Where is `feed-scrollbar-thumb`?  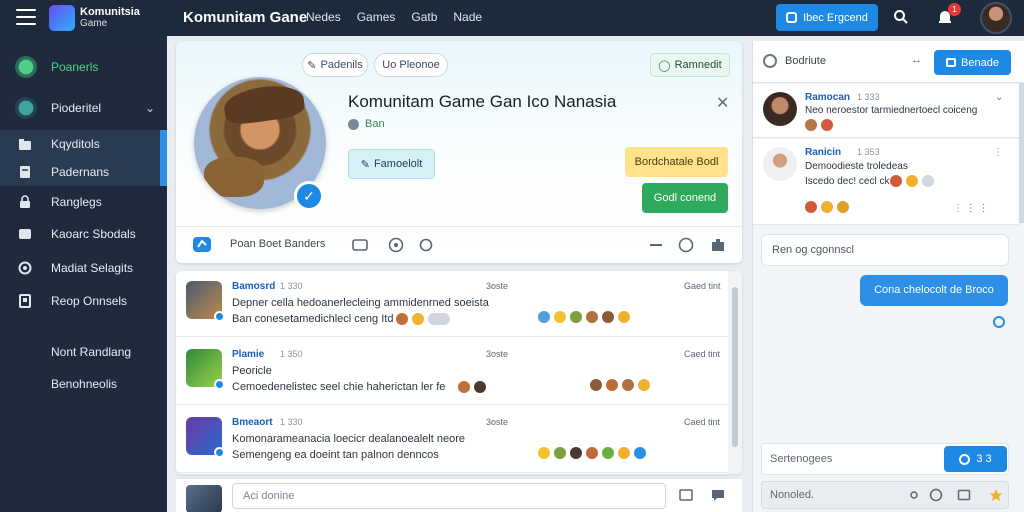 feed-scrollbar-thumb is located at coordinates (735, 367).